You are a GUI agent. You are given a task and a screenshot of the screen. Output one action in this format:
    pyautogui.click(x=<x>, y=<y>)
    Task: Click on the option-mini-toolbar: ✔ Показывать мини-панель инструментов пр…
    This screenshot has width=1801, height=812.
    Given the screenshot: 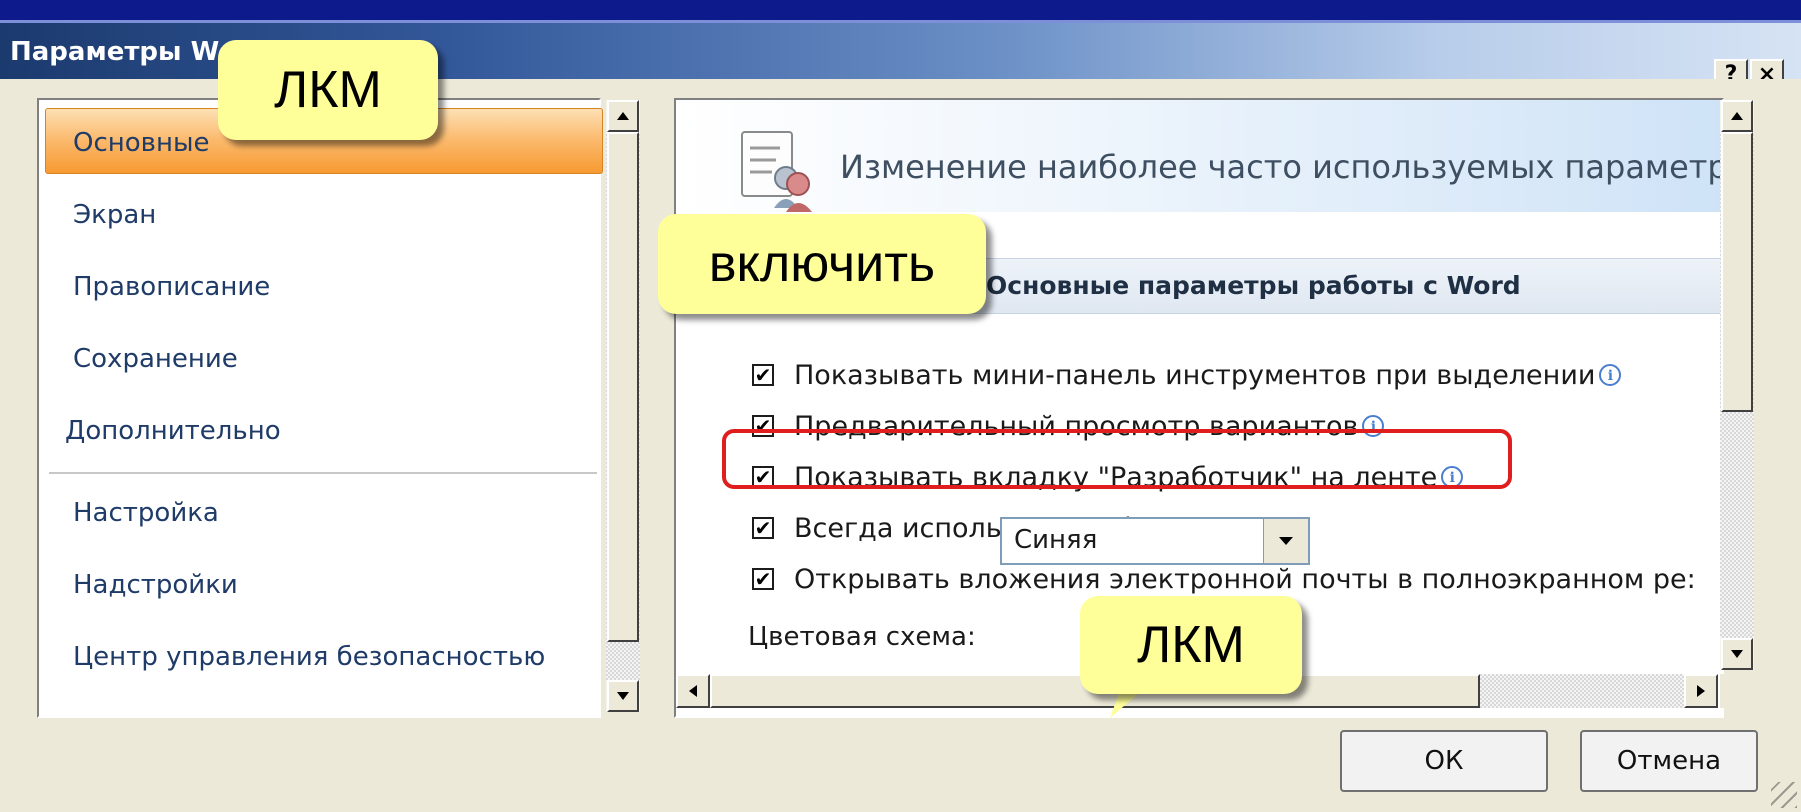 What is the action you would take?
    pyautogui.click(x=1187, y=375)
    